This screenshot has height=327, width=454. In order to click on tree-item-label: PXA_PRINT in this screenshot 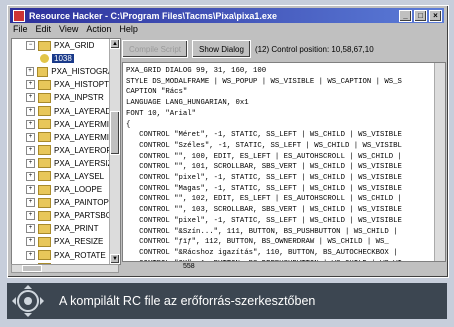, I will do `click(76, 229)`.